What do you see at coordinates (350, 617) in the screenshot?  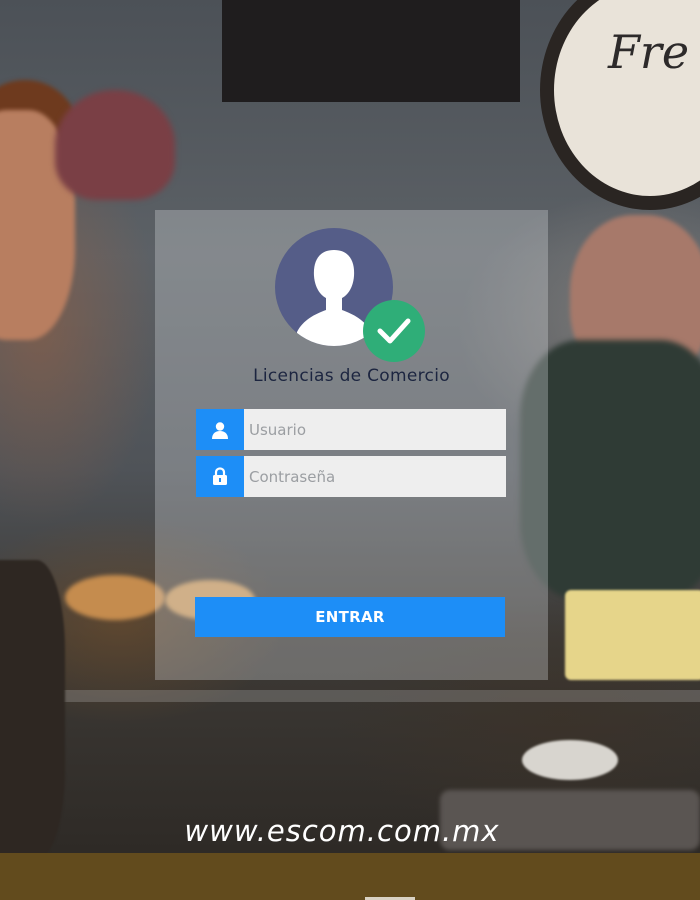 I see `submit-button: ENTRAR` at bounding box center [350, 617].